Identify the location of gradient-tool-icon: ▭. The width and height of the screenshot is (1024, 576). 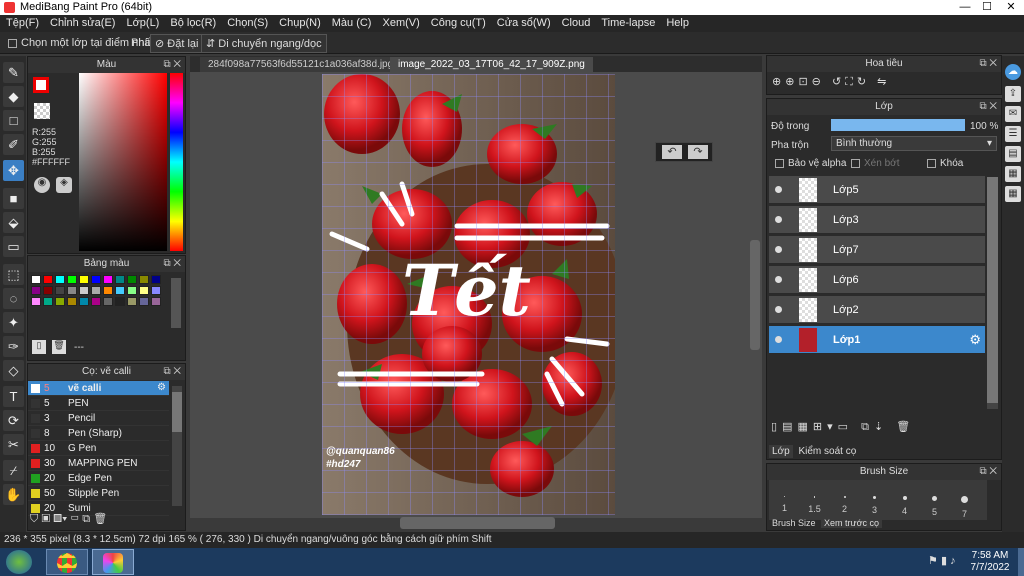
(13, 246).